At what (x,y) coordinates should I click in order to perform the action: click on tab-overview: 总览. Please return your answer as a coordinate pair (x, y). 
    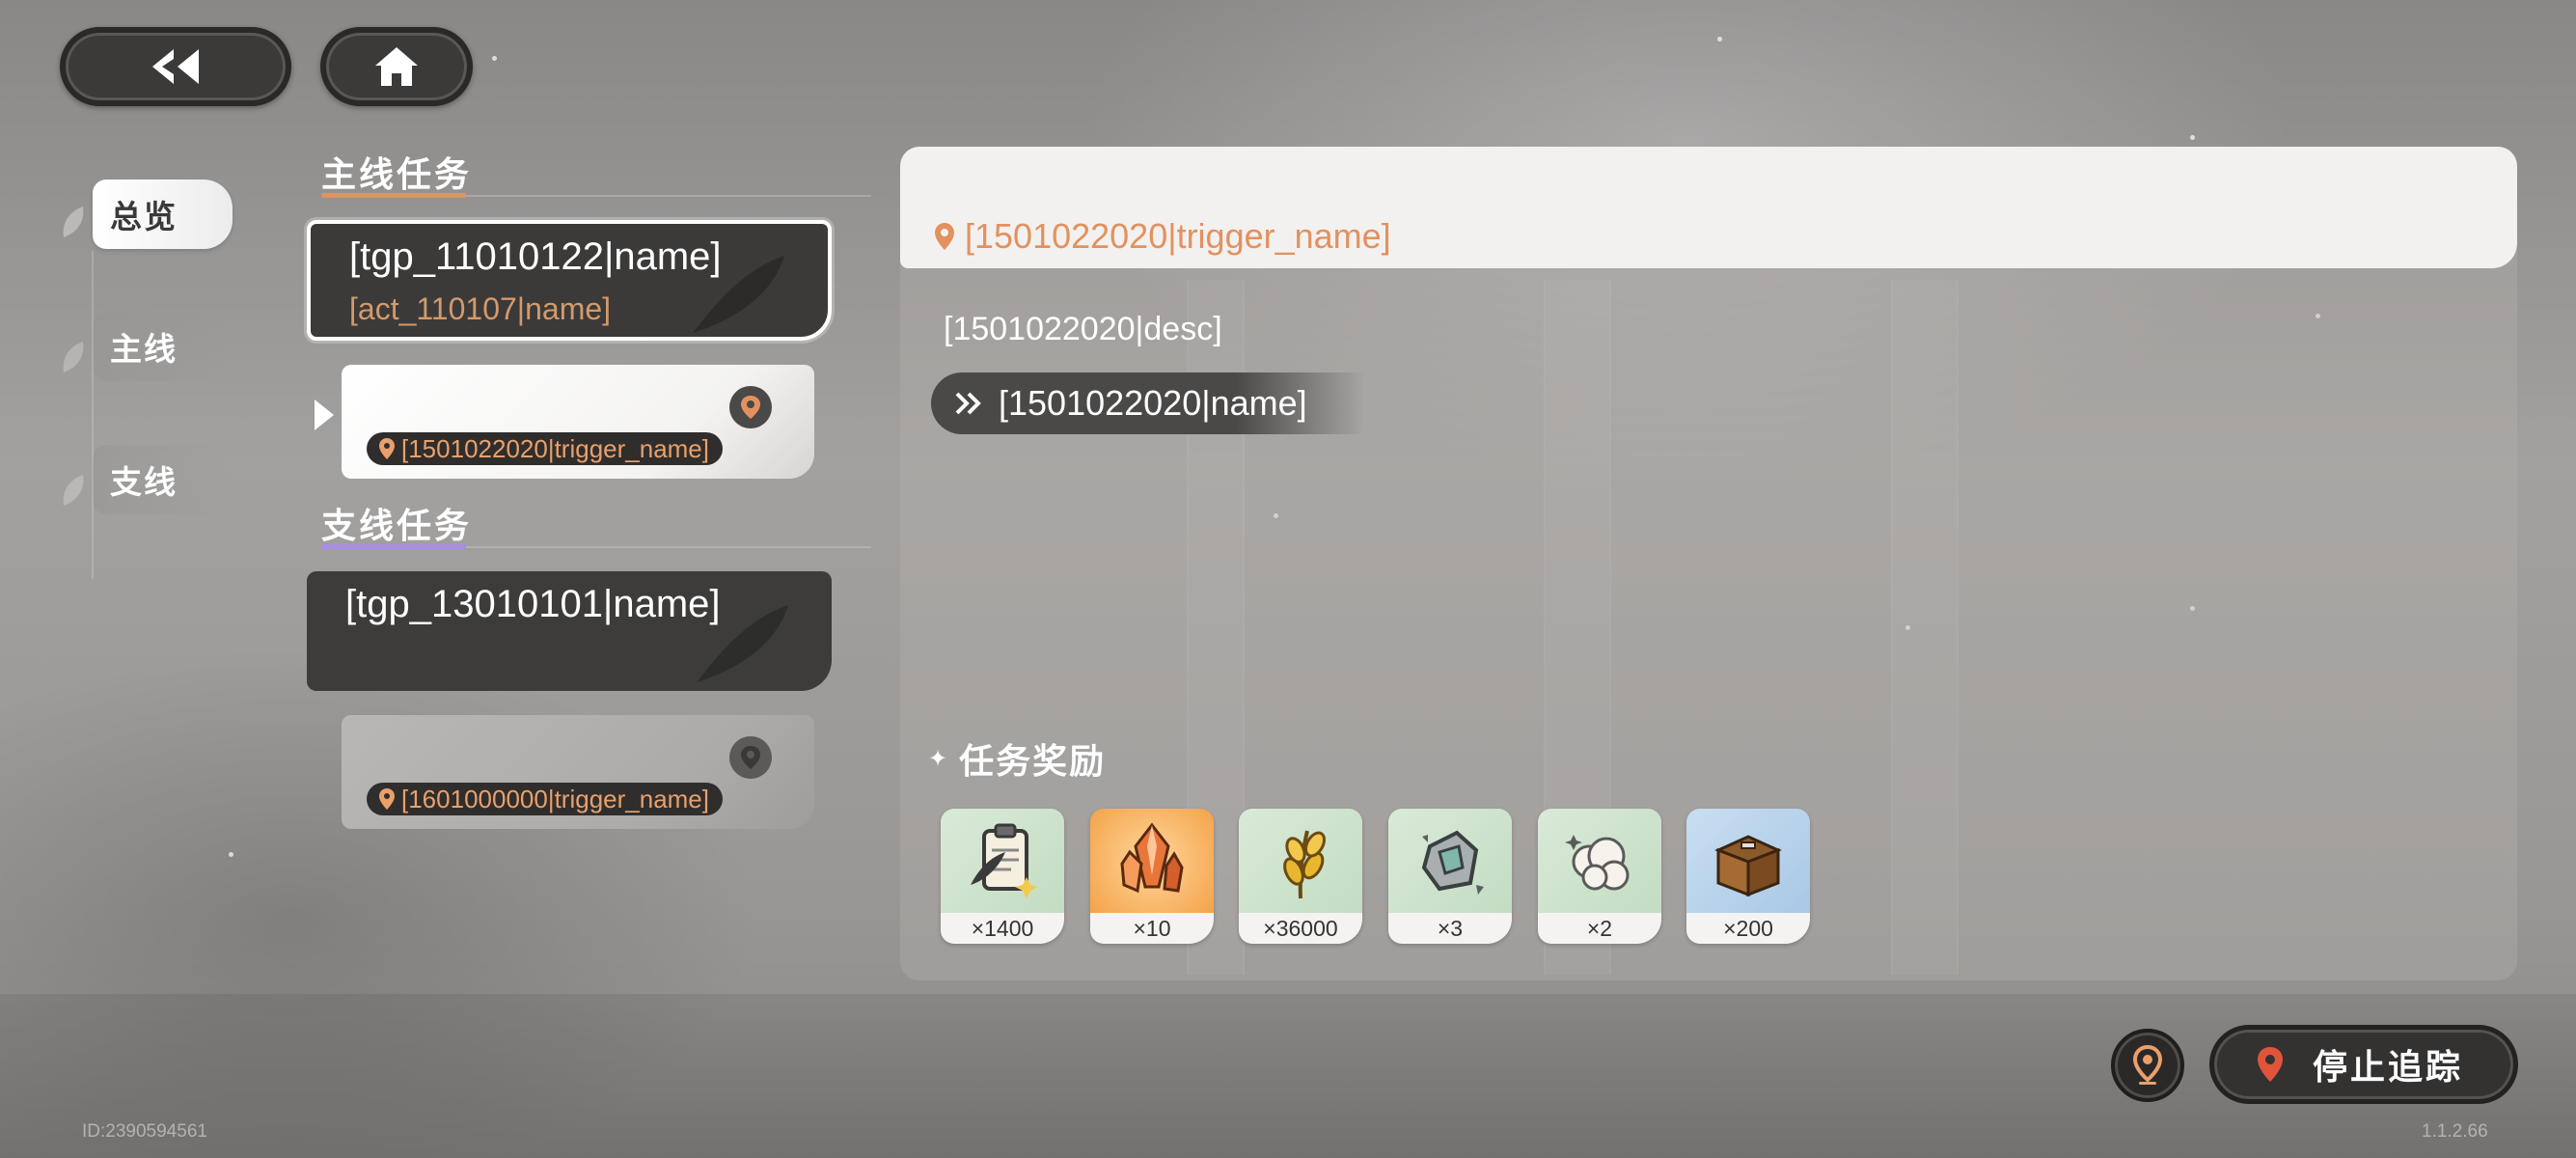
    Looking at the image, I should click on (163, 214).